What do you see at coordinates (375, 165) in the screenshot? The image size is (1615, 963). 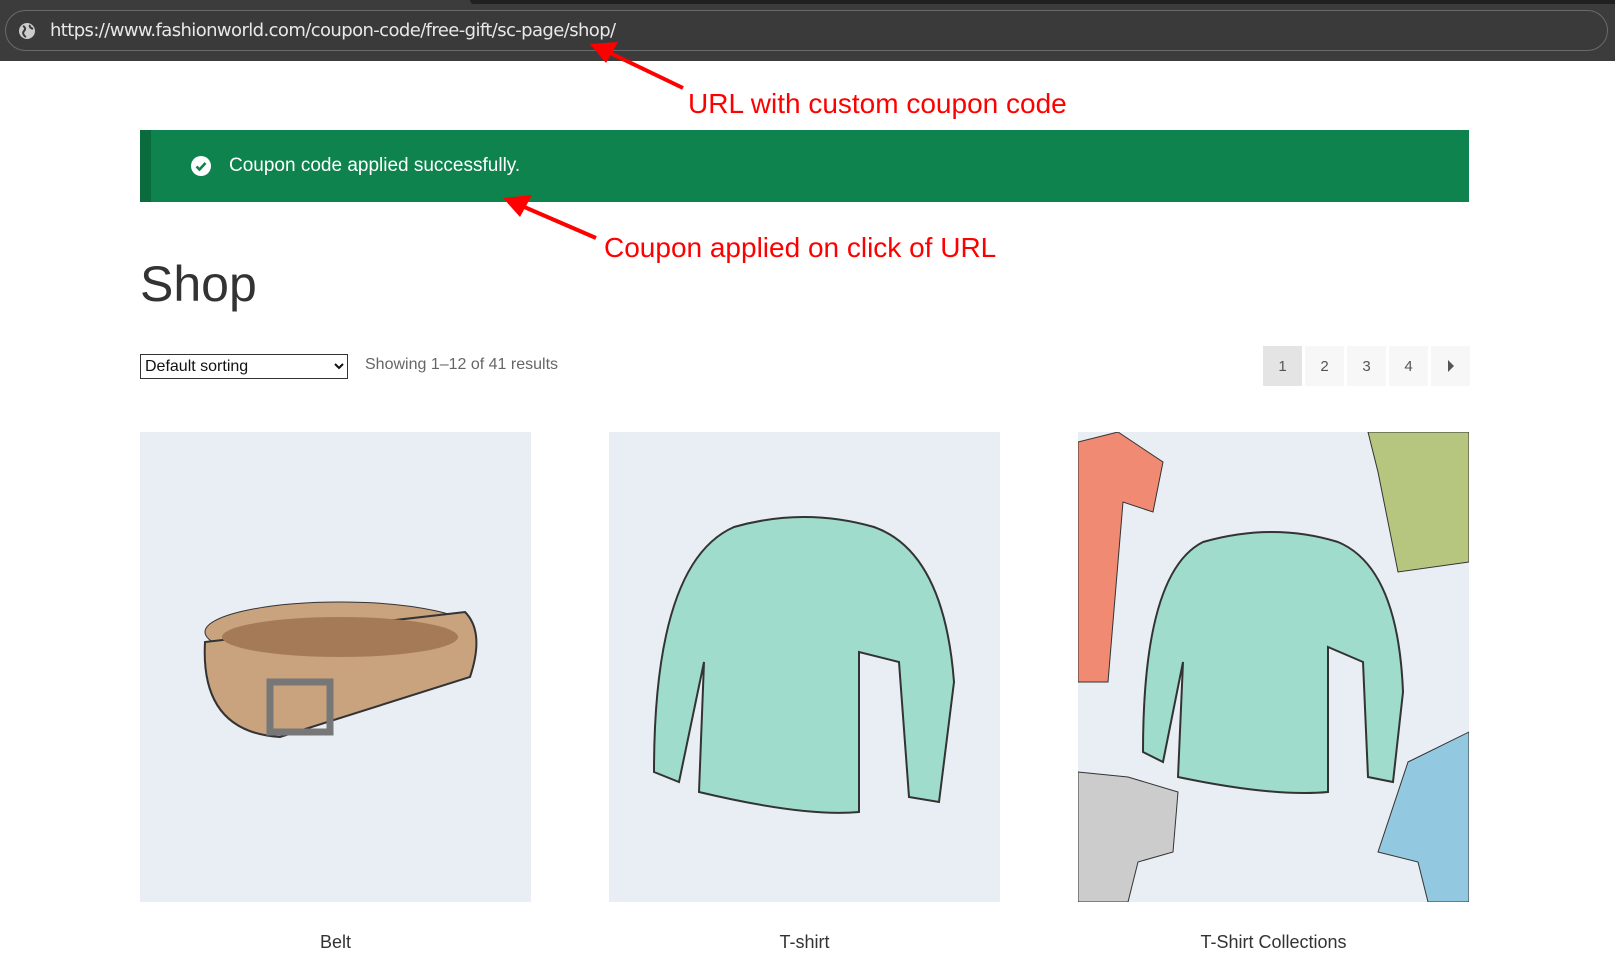 I see `notice-message: Coupon code applied successfully.` at bounding box center [375, 165].